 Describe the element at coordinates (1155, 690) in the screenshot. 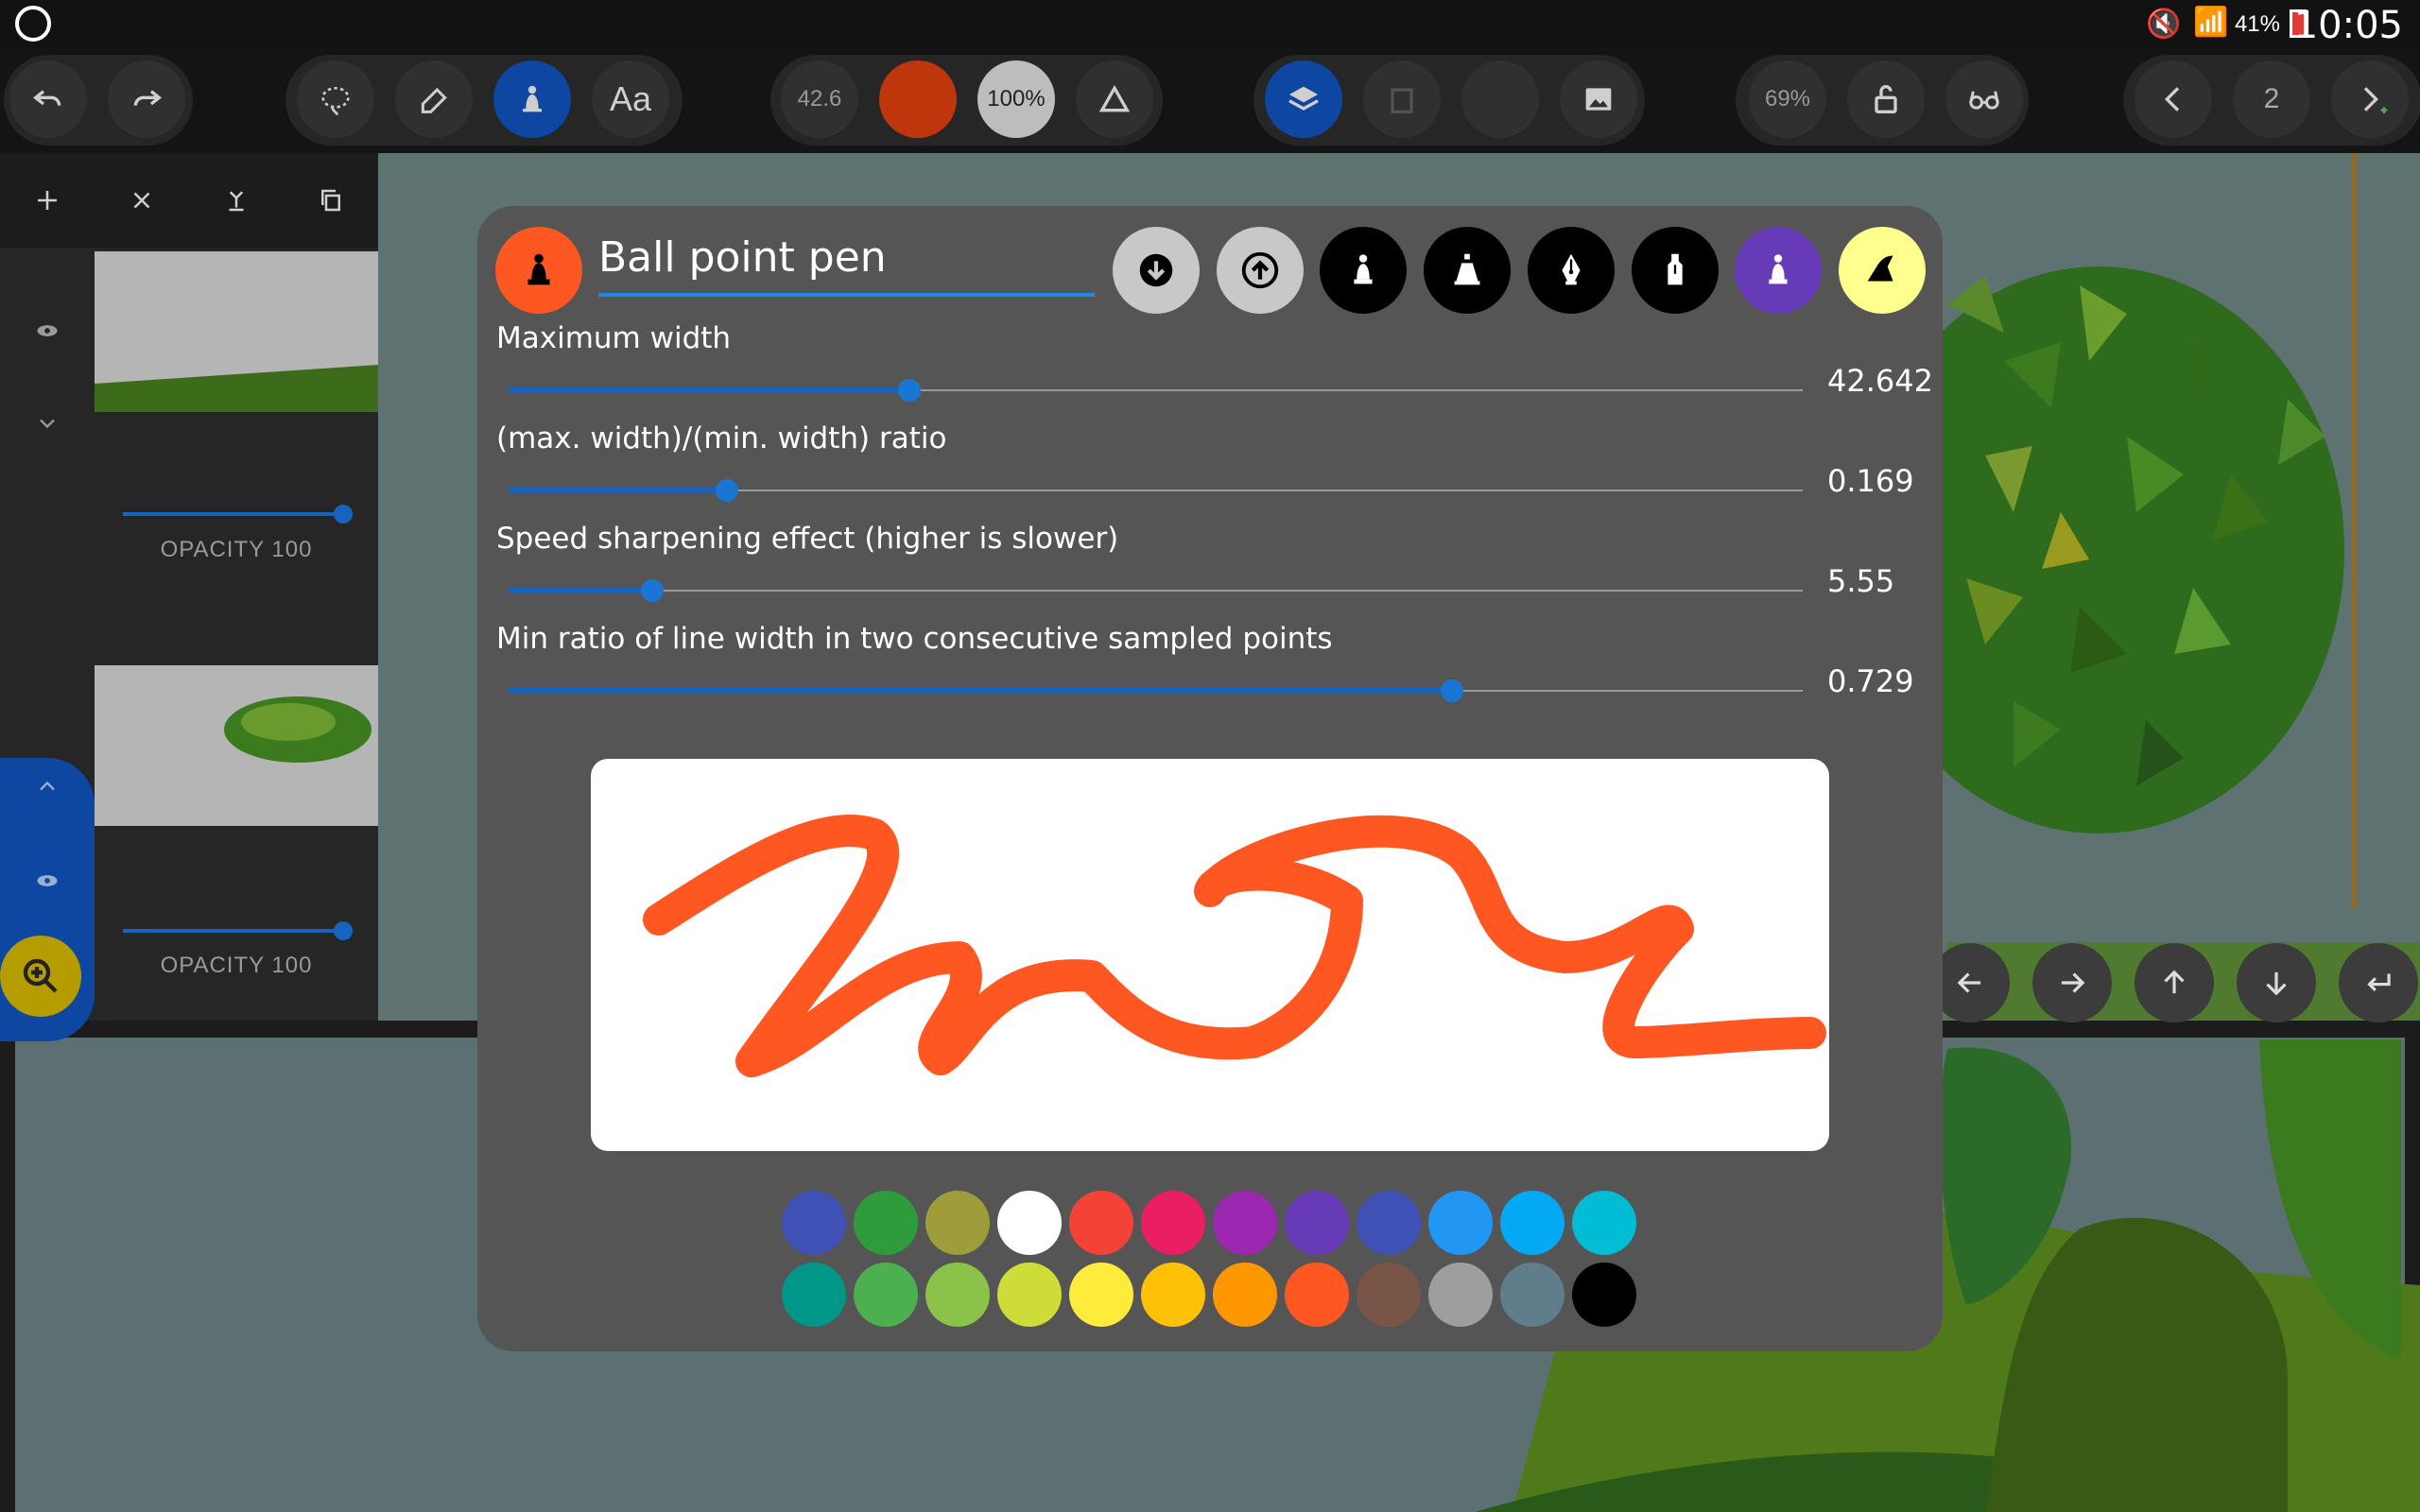

I see `min-ratio-slider` at that location.